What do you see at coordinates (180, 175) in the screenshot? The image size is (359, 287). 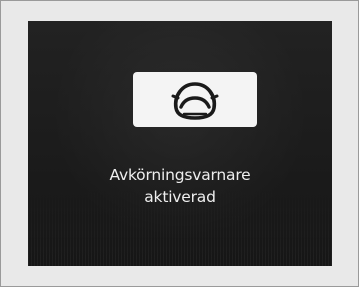 I see `warning-message-line-1: Avkörningsvarnare` at bounding box center [180, 175].